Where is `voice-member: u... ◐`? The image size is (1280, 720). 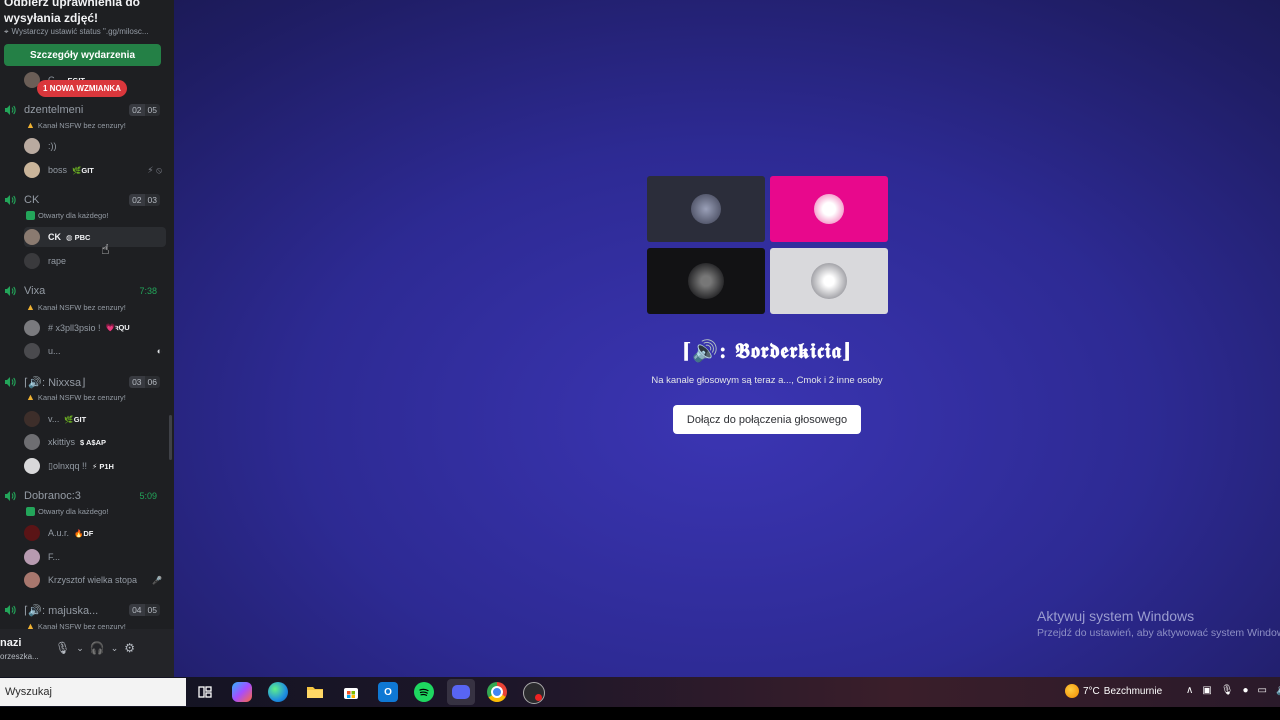 voice-member: u... ◐ is located at coordinates (95, 351).